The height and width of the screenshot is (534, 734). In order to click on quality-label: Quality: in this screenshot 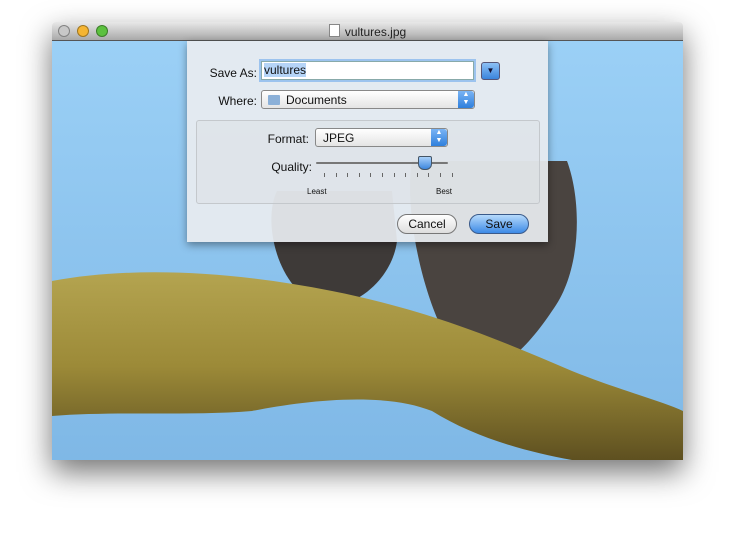, I will do `click(291, 167)`.